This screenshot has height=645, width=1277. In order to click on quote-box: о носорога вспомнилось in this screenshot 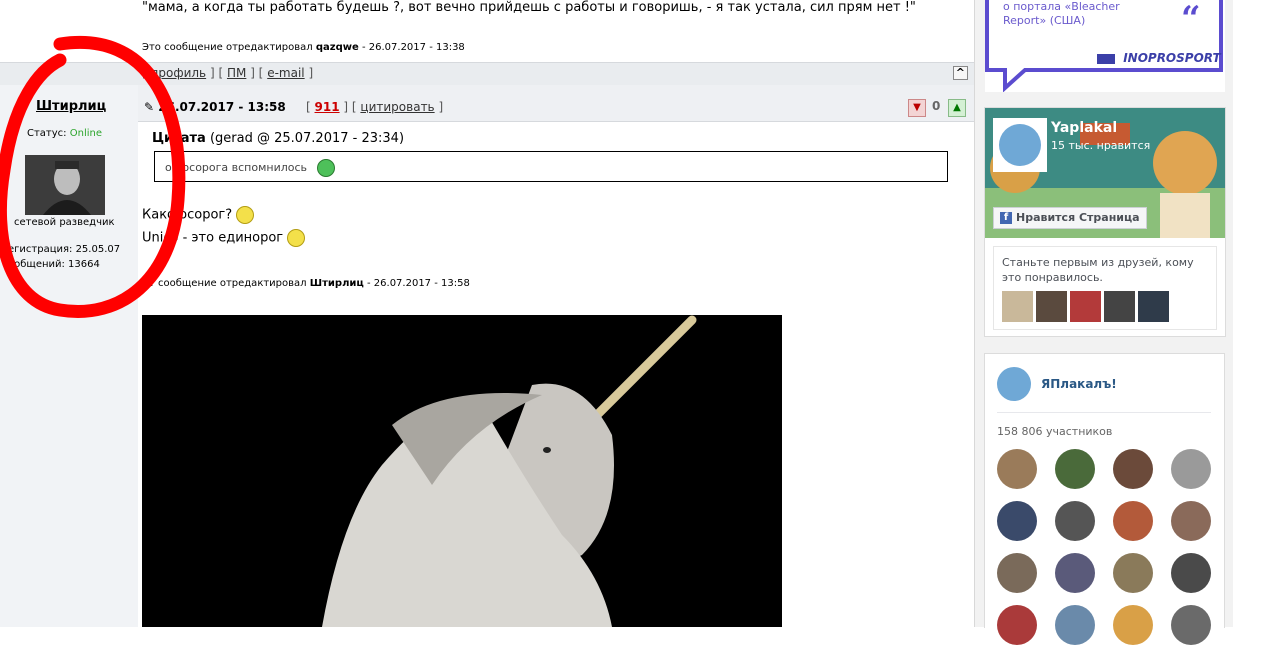, I will do `click(551, 166)`.